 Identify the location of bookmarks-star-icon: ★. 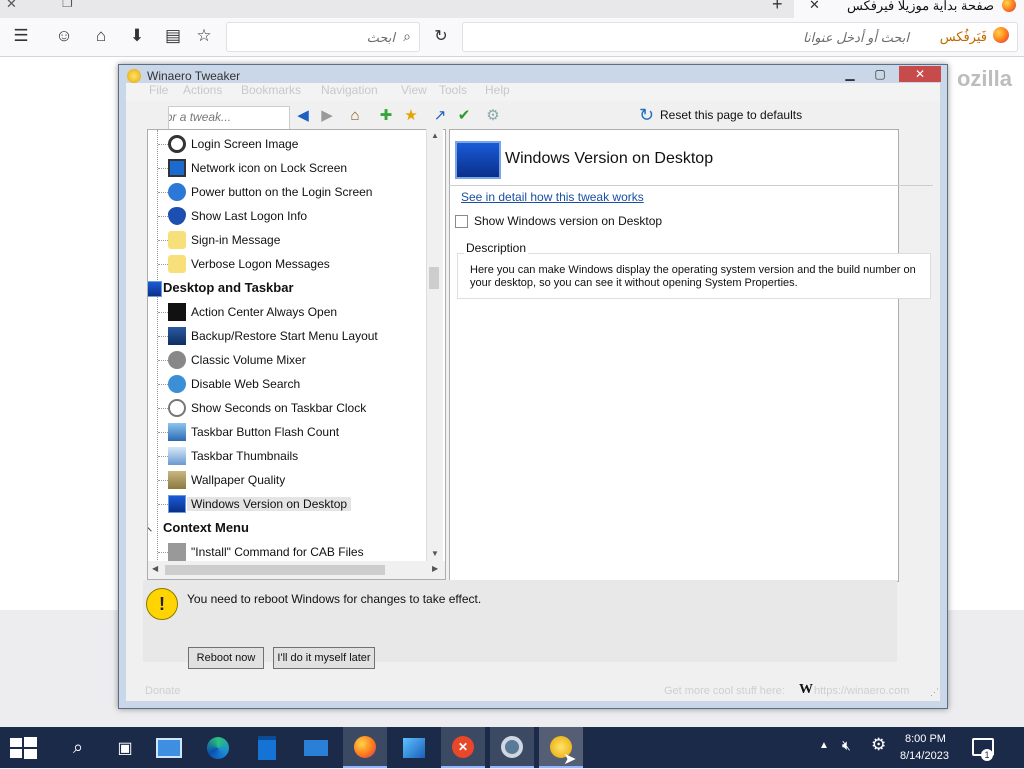
(411, 115).